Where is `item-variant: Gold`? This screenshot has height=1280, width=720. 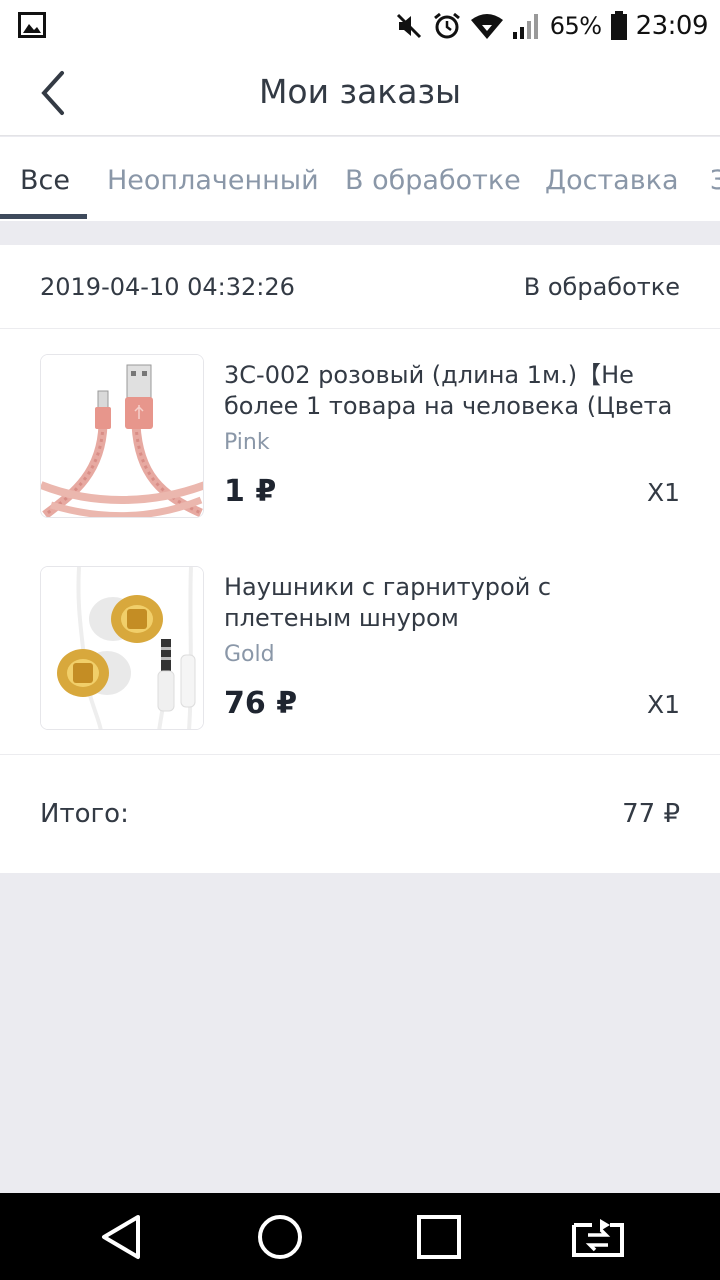
item-variant: Gold is located at coordinates (249, 654).